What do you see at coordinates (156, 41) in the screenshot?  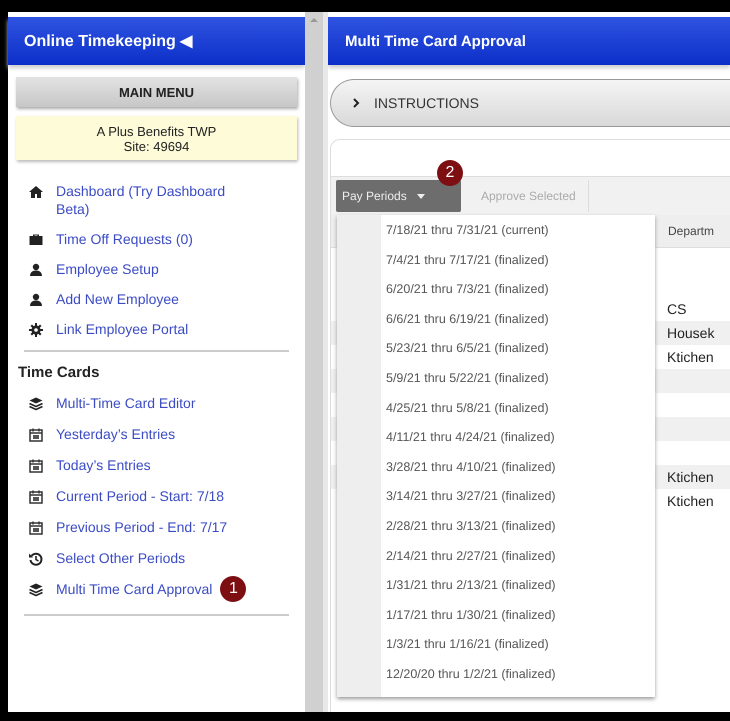 I see `sidebar-title: Online Timekeeping ◀` at bounding box center [156, 41].